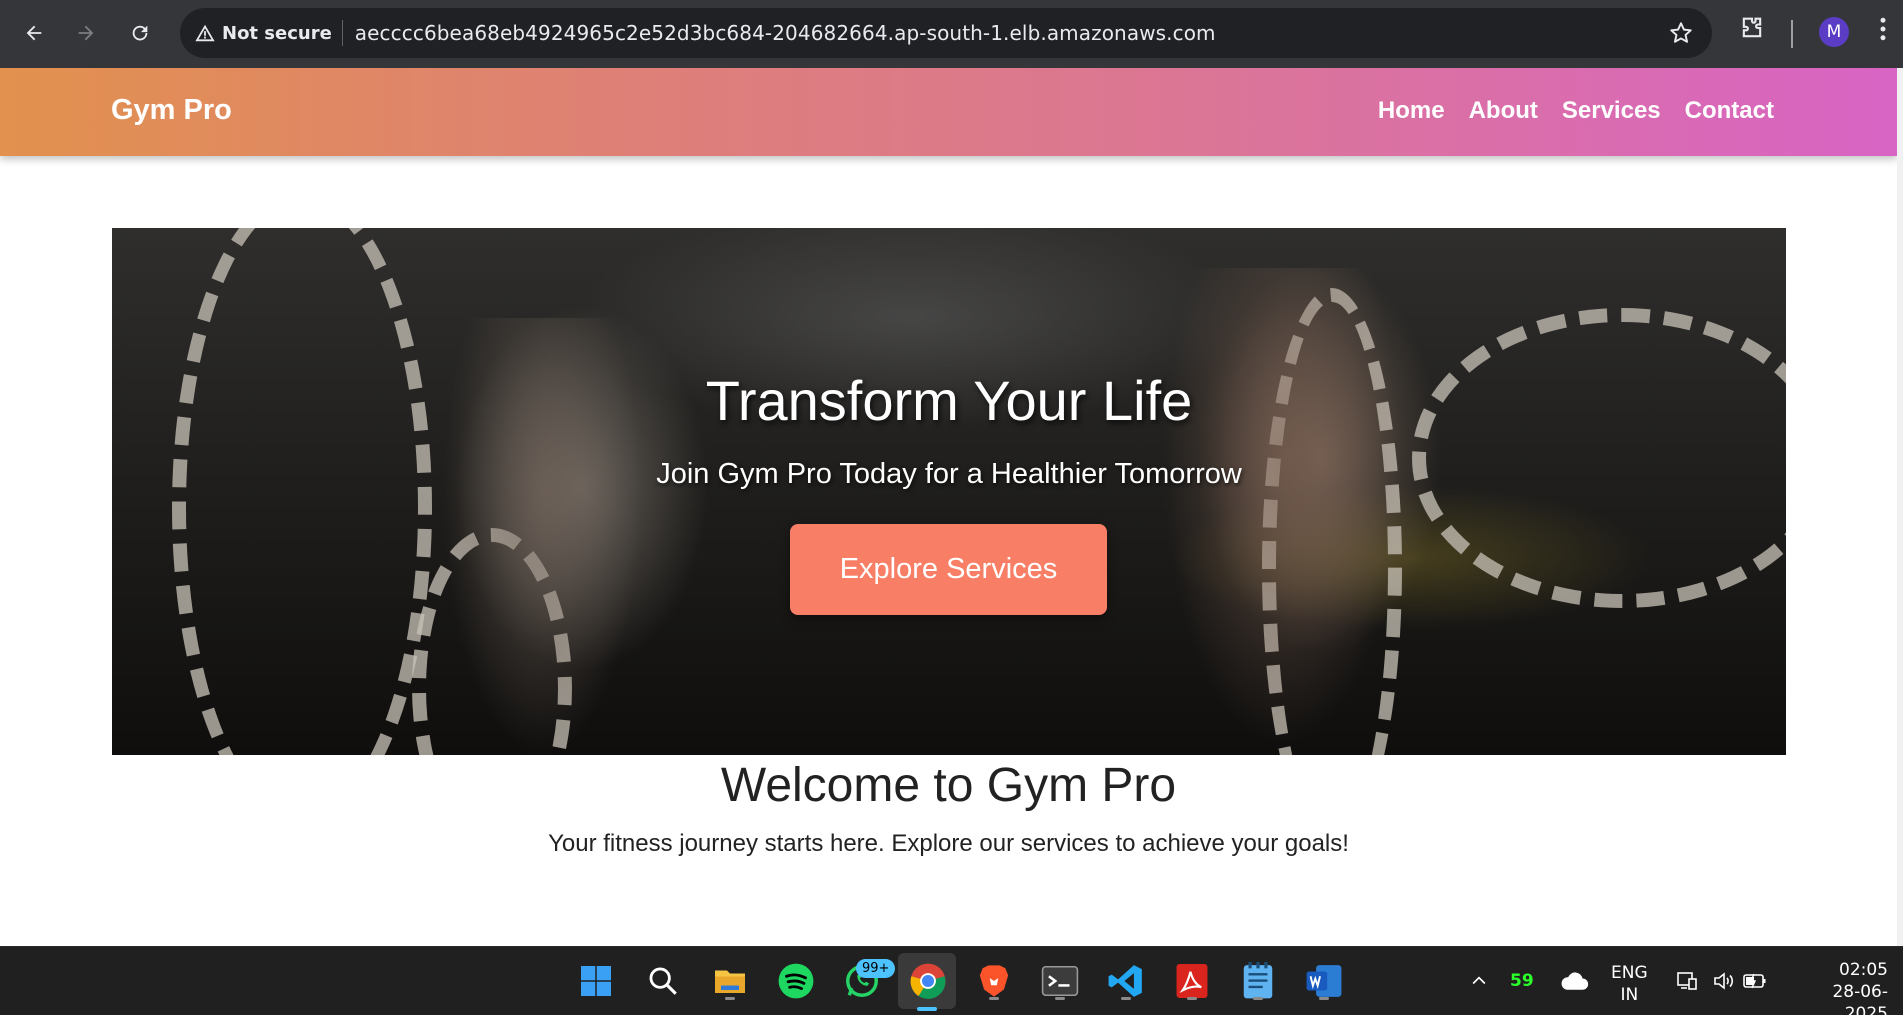  I want to click on warning-icon, so click(205, 33).